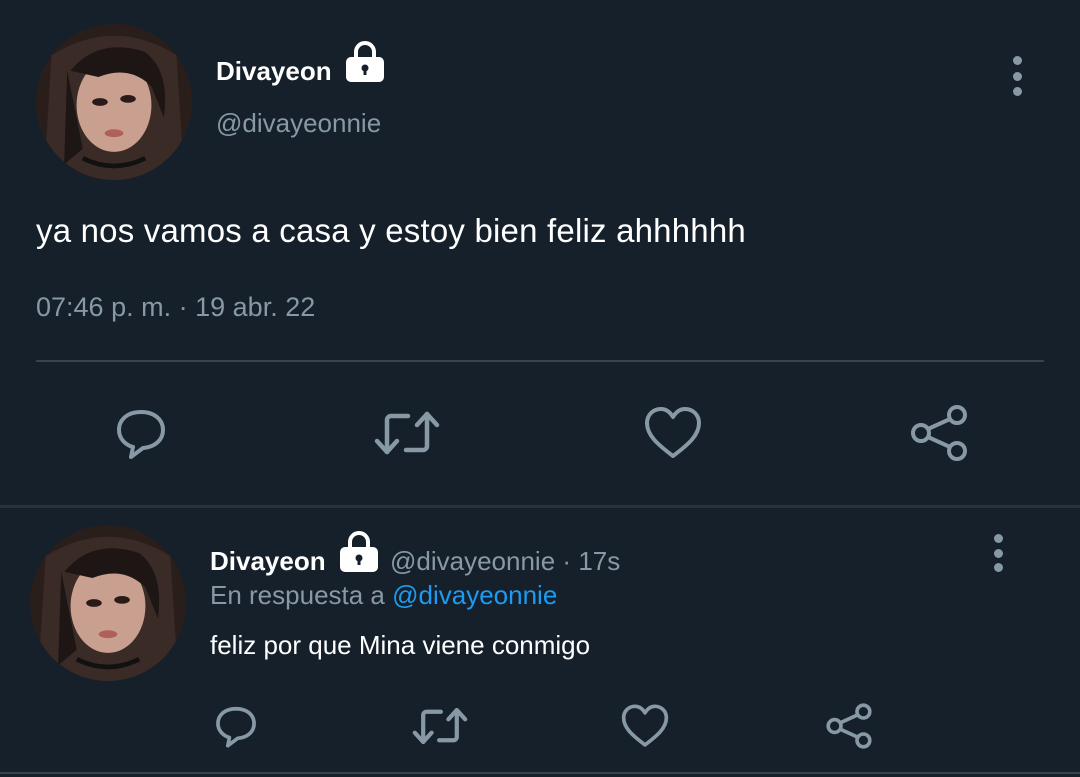  What do you see at coordinates (400, 645) in the screenshot?
I see `reply-tweet-text: feliz por que Mina viene conmigo` at bounding box center [400, 645].